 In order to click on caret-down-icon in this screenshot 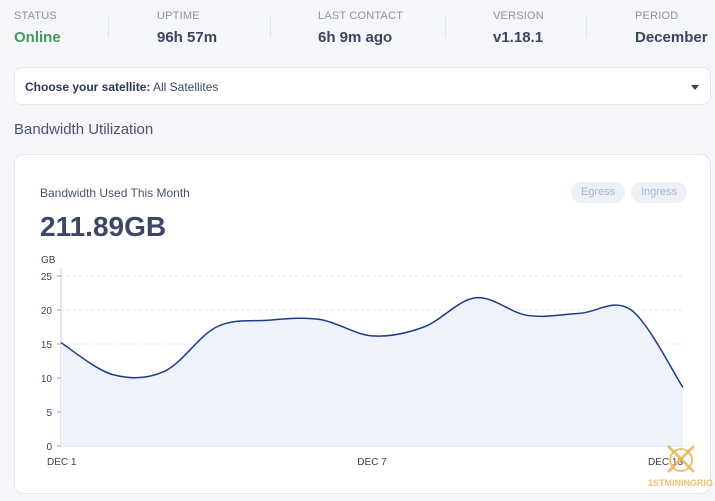, I will do `click(695, 87)`.